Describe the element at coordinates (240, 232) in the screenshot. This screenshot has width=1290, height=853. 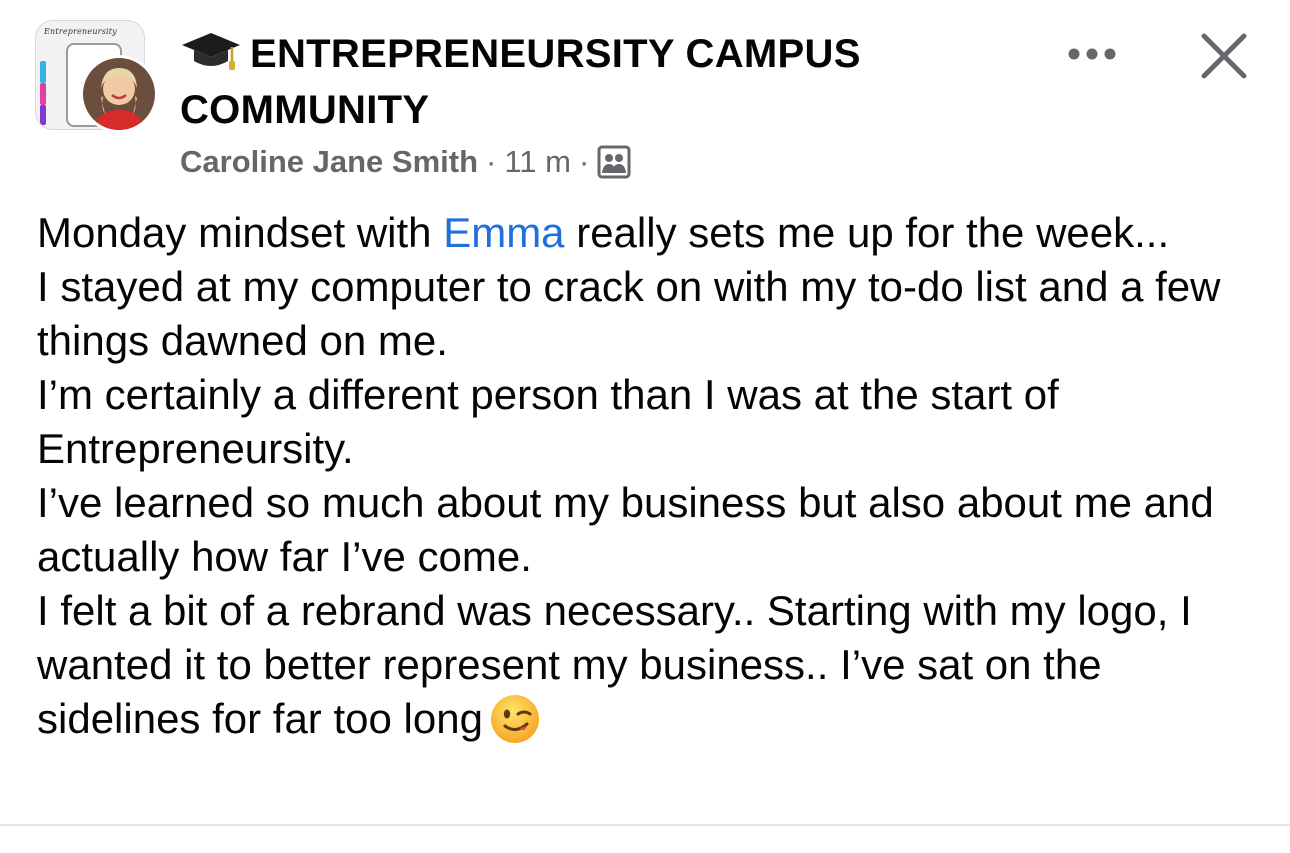
I see `post-text: Monday mindset with` at that location.